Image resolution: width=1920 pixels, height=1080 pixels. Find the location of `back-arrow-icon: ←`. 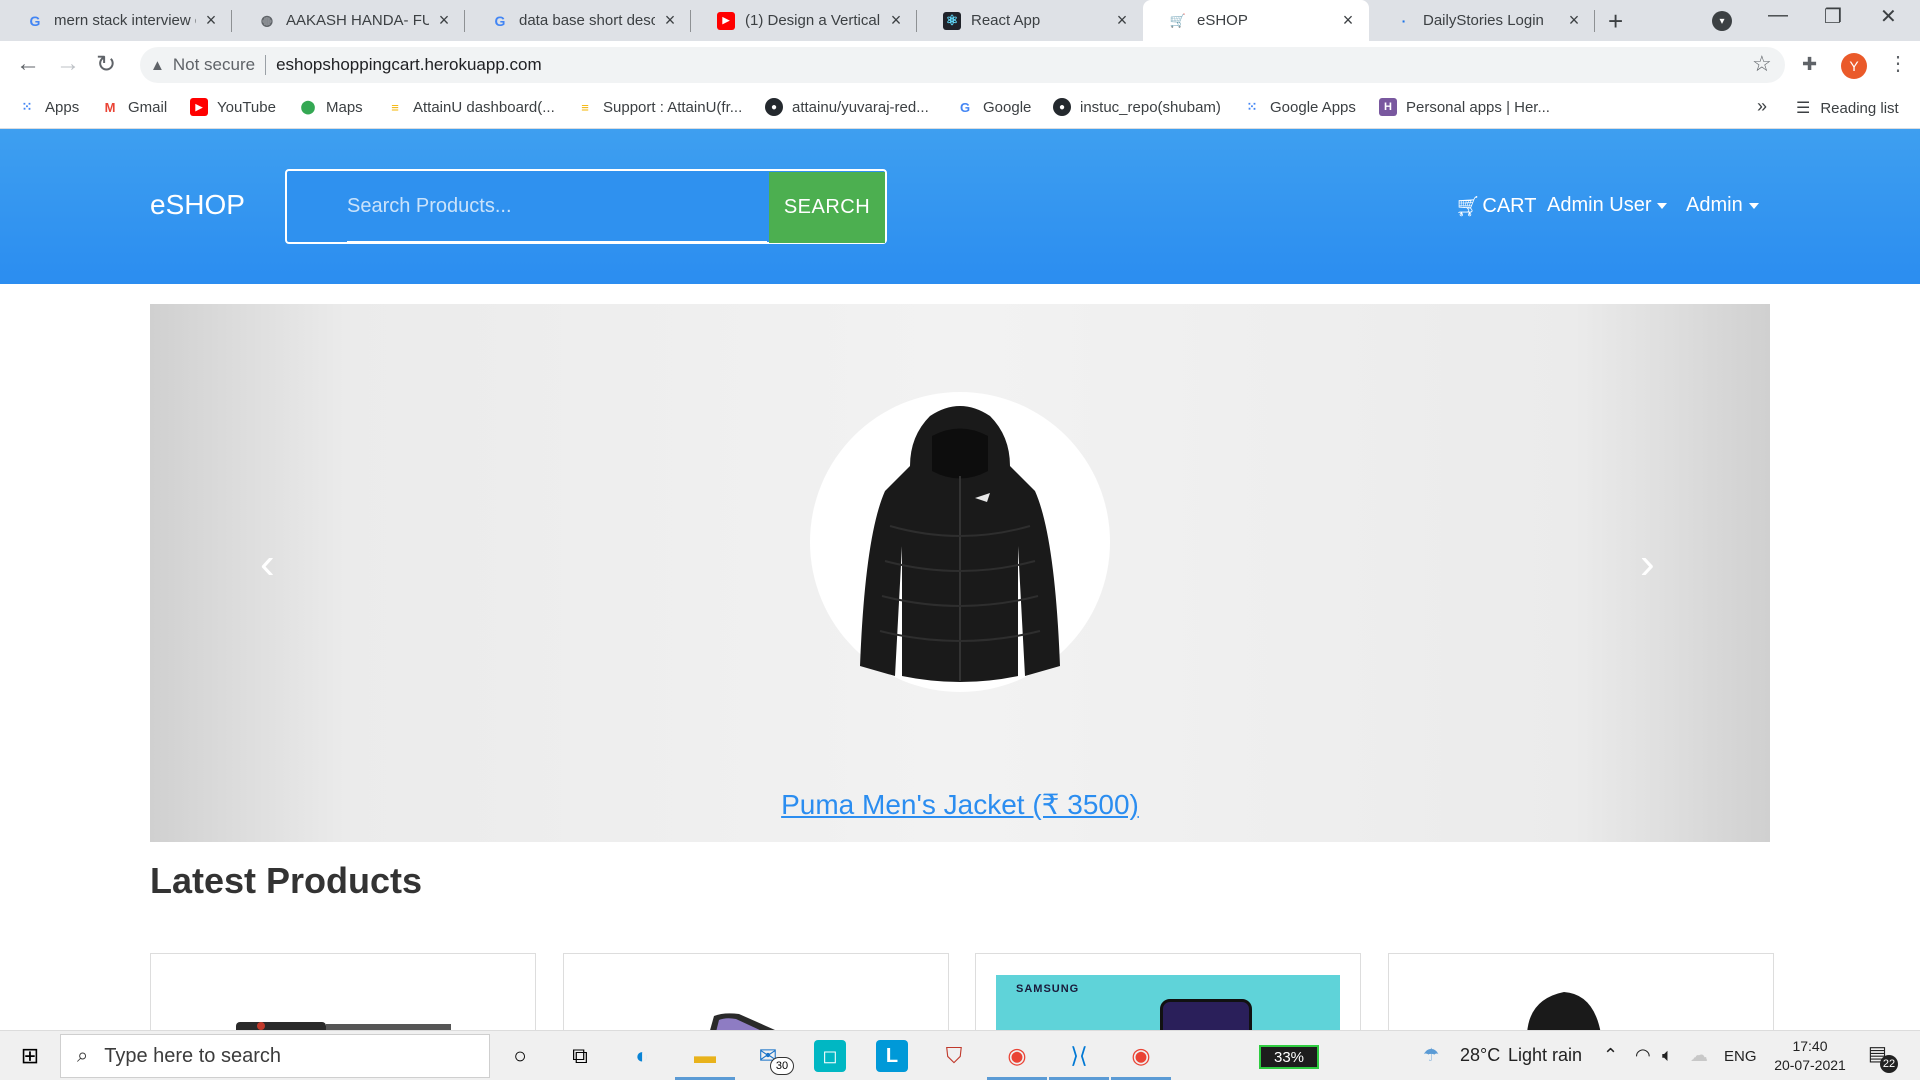

back-arrow-icon: ← is located at coordinates (28, 64).